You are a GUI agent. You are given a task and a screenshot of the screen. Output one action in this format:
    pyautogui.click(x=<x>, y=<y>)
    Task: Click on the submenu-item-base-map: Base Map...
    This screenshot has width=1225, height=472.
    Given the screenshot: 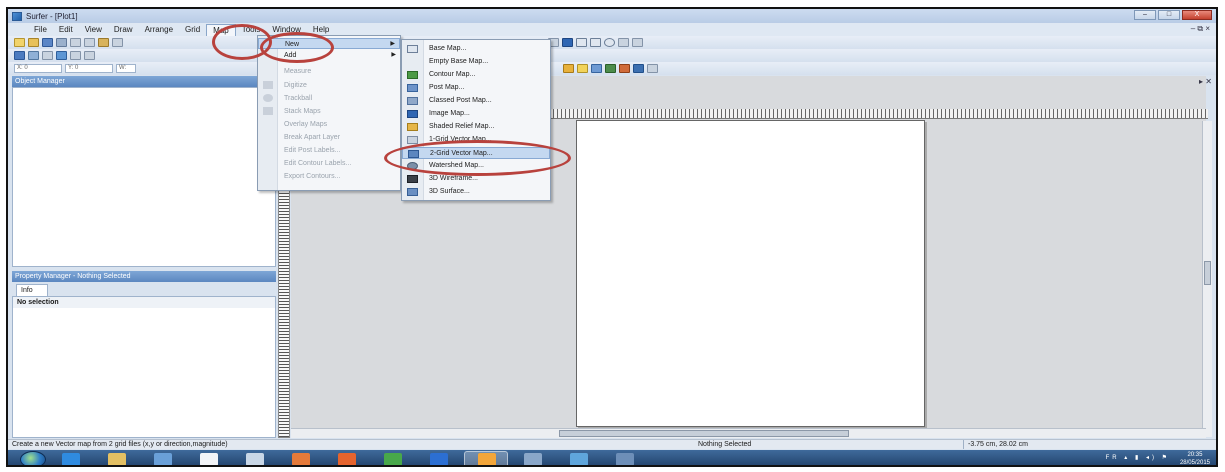 What is the action you would take?
    pyautogui.click(x=476, y=49)
    